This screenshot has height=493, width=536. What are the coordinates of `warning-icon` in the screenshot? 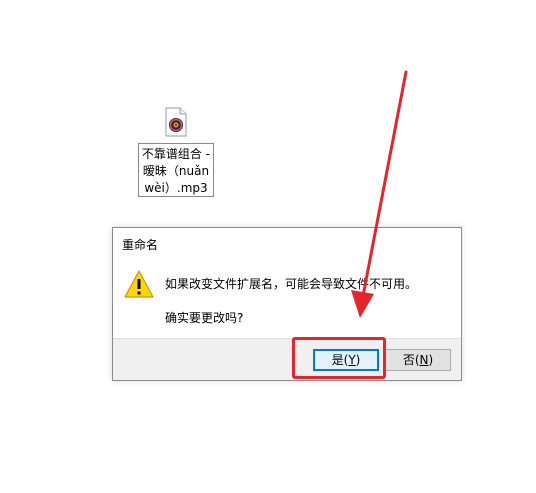 It's located at (139, 284).